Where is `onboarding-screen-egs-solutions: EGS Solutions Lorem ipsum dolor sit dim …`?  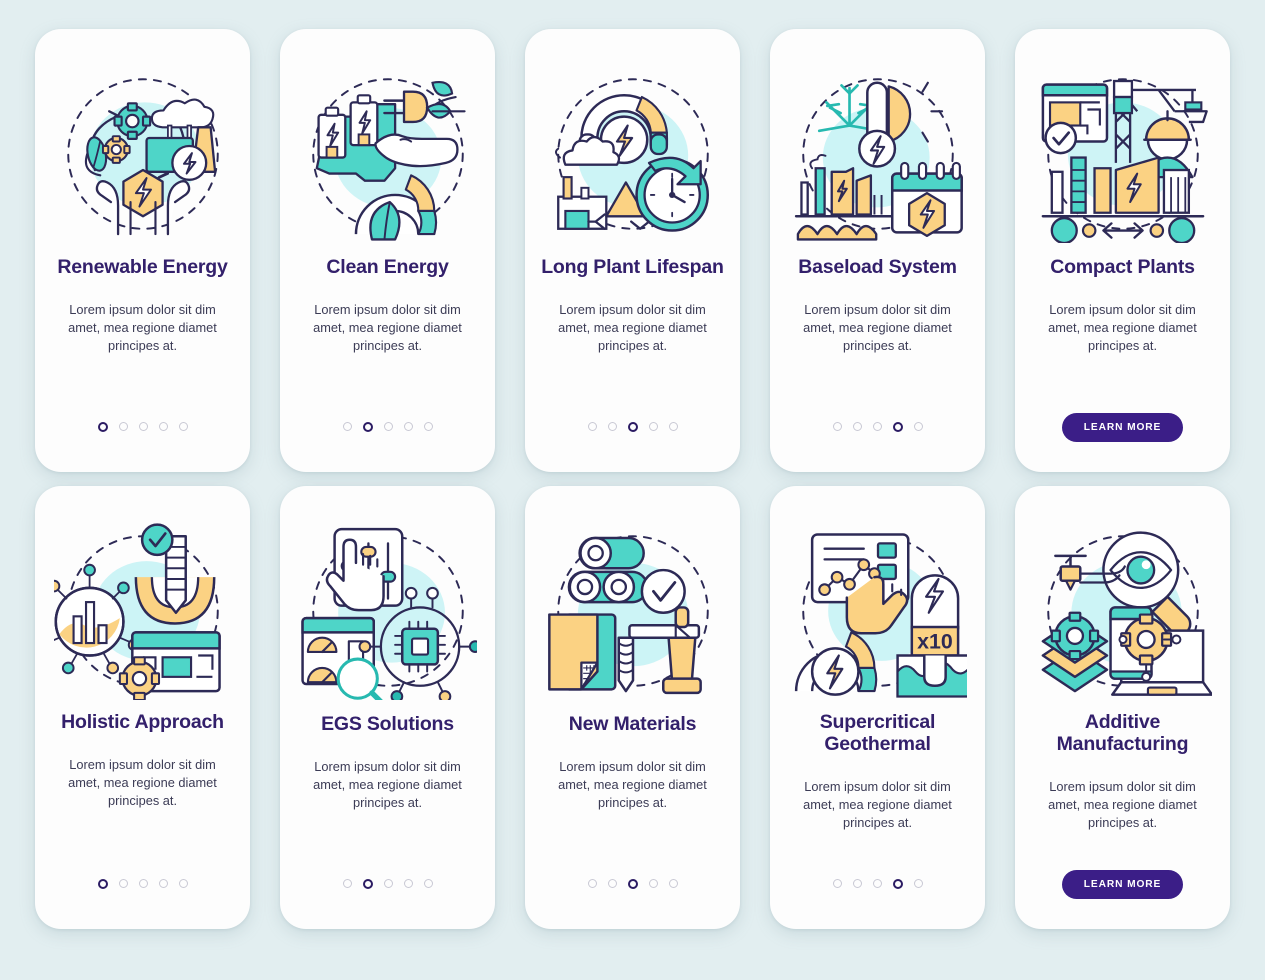 onboarding-screen-egs-solutions: EGS Solutions Lorem ipsum dolor sit dim … is located at coordinates (387, 707).